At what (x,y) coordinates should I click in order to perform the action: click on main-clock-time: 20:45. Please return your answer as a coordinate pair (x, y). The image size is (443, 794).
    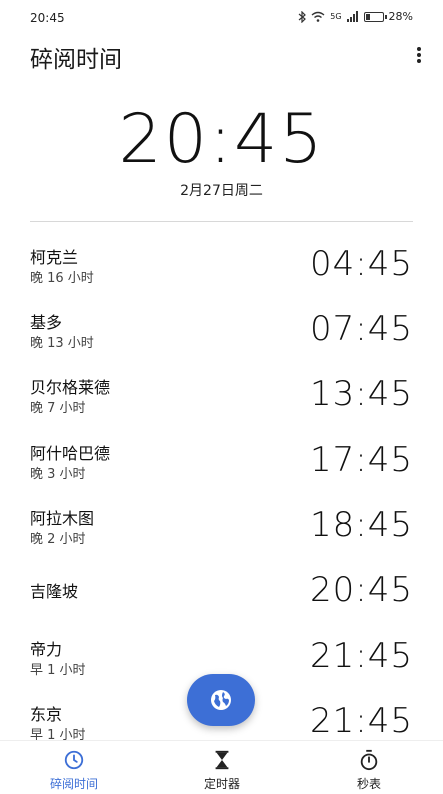
    Looking at the image, I should click on (221, 139).